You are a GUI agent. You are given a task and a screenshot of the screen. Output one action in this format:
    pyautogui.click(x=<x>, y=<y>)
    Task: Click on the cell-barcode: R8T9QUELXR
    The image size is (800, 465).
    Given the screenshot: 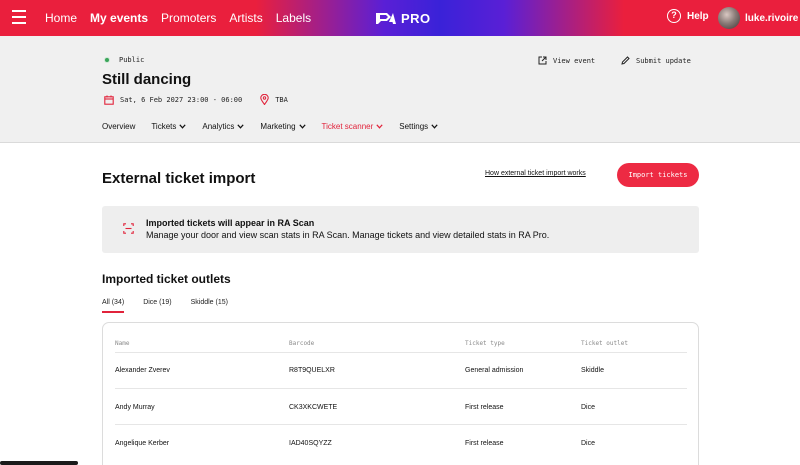 What is the action you would take?
    pyautogui.click(x=312, y=370)
    